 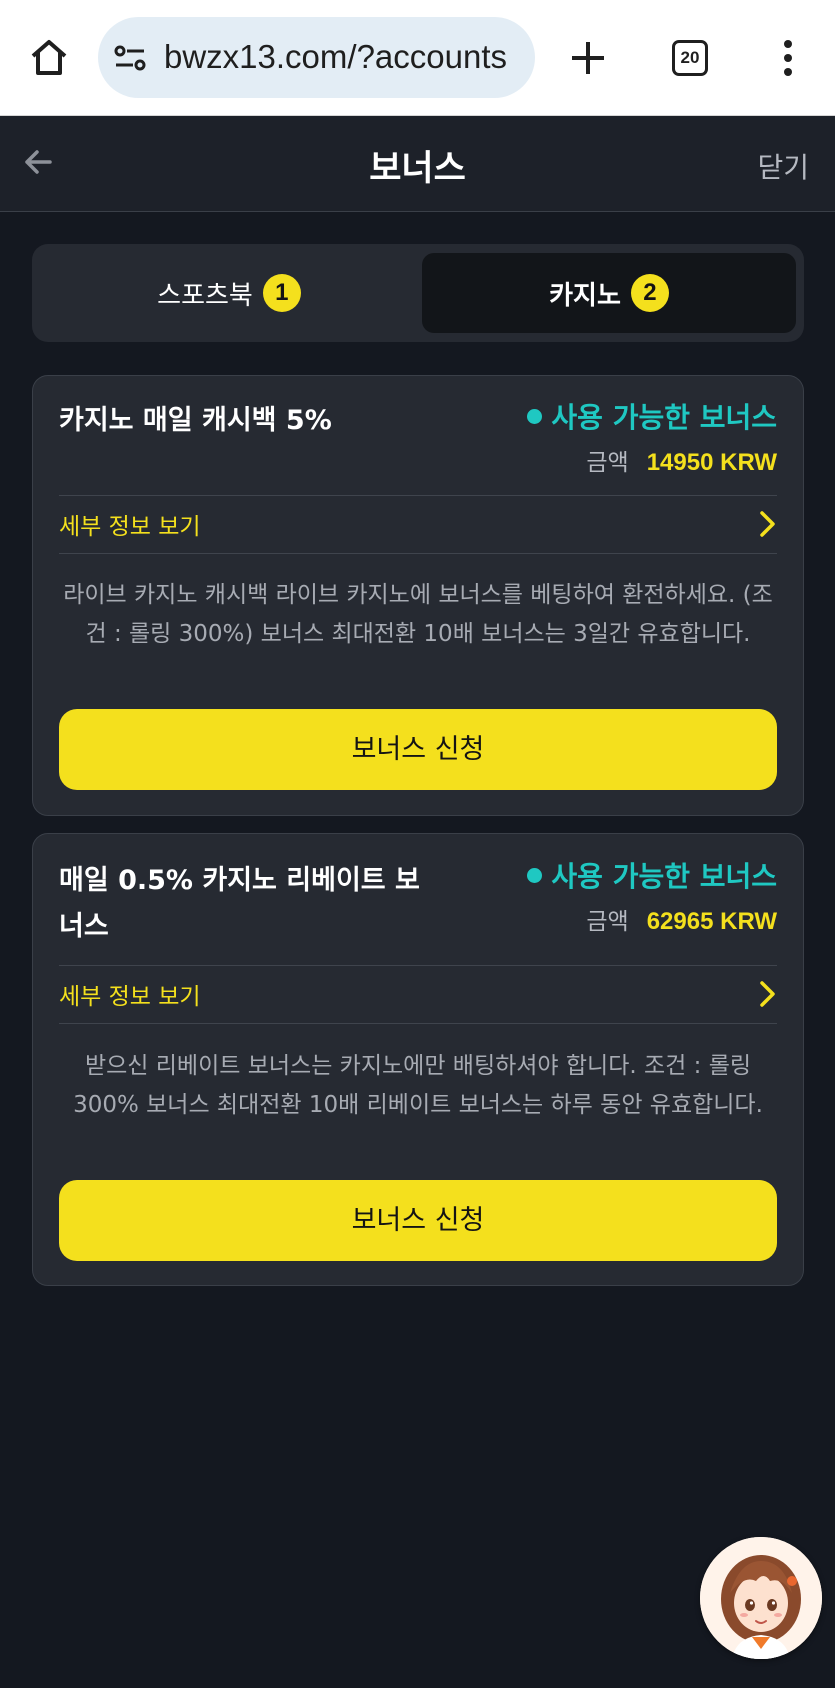 What do you see at coordinates (344, 57) in the screenshot?
I see `url-text: bwzx13.com/?accounts` at bounding box center [344, 57].